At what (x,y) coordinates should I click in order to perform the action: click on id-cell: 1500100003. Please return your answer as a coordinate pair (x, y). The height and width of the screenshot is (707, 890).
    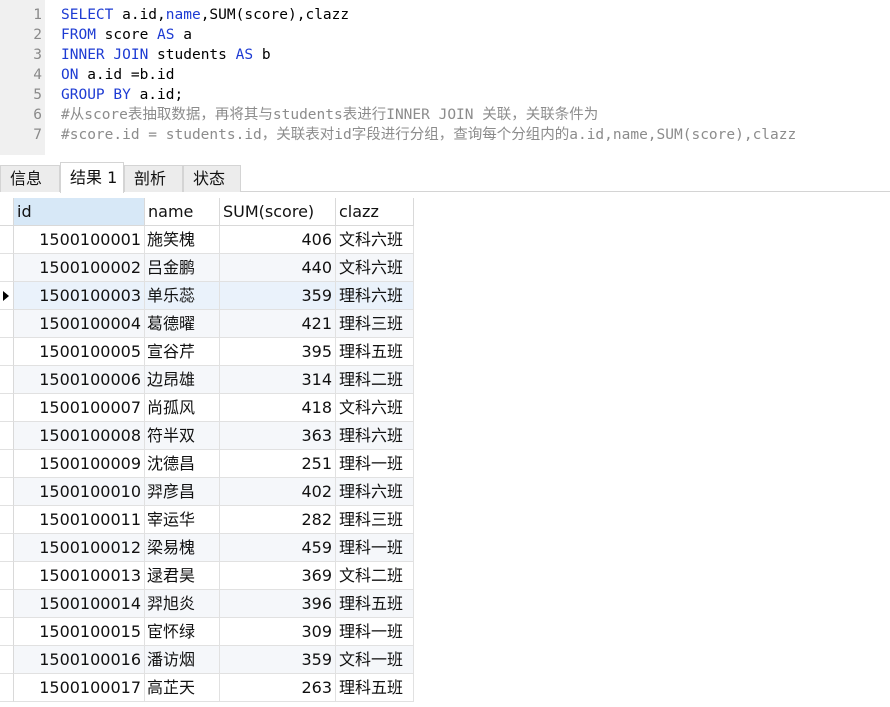
    Looking at the image, I should click on (79, 296).